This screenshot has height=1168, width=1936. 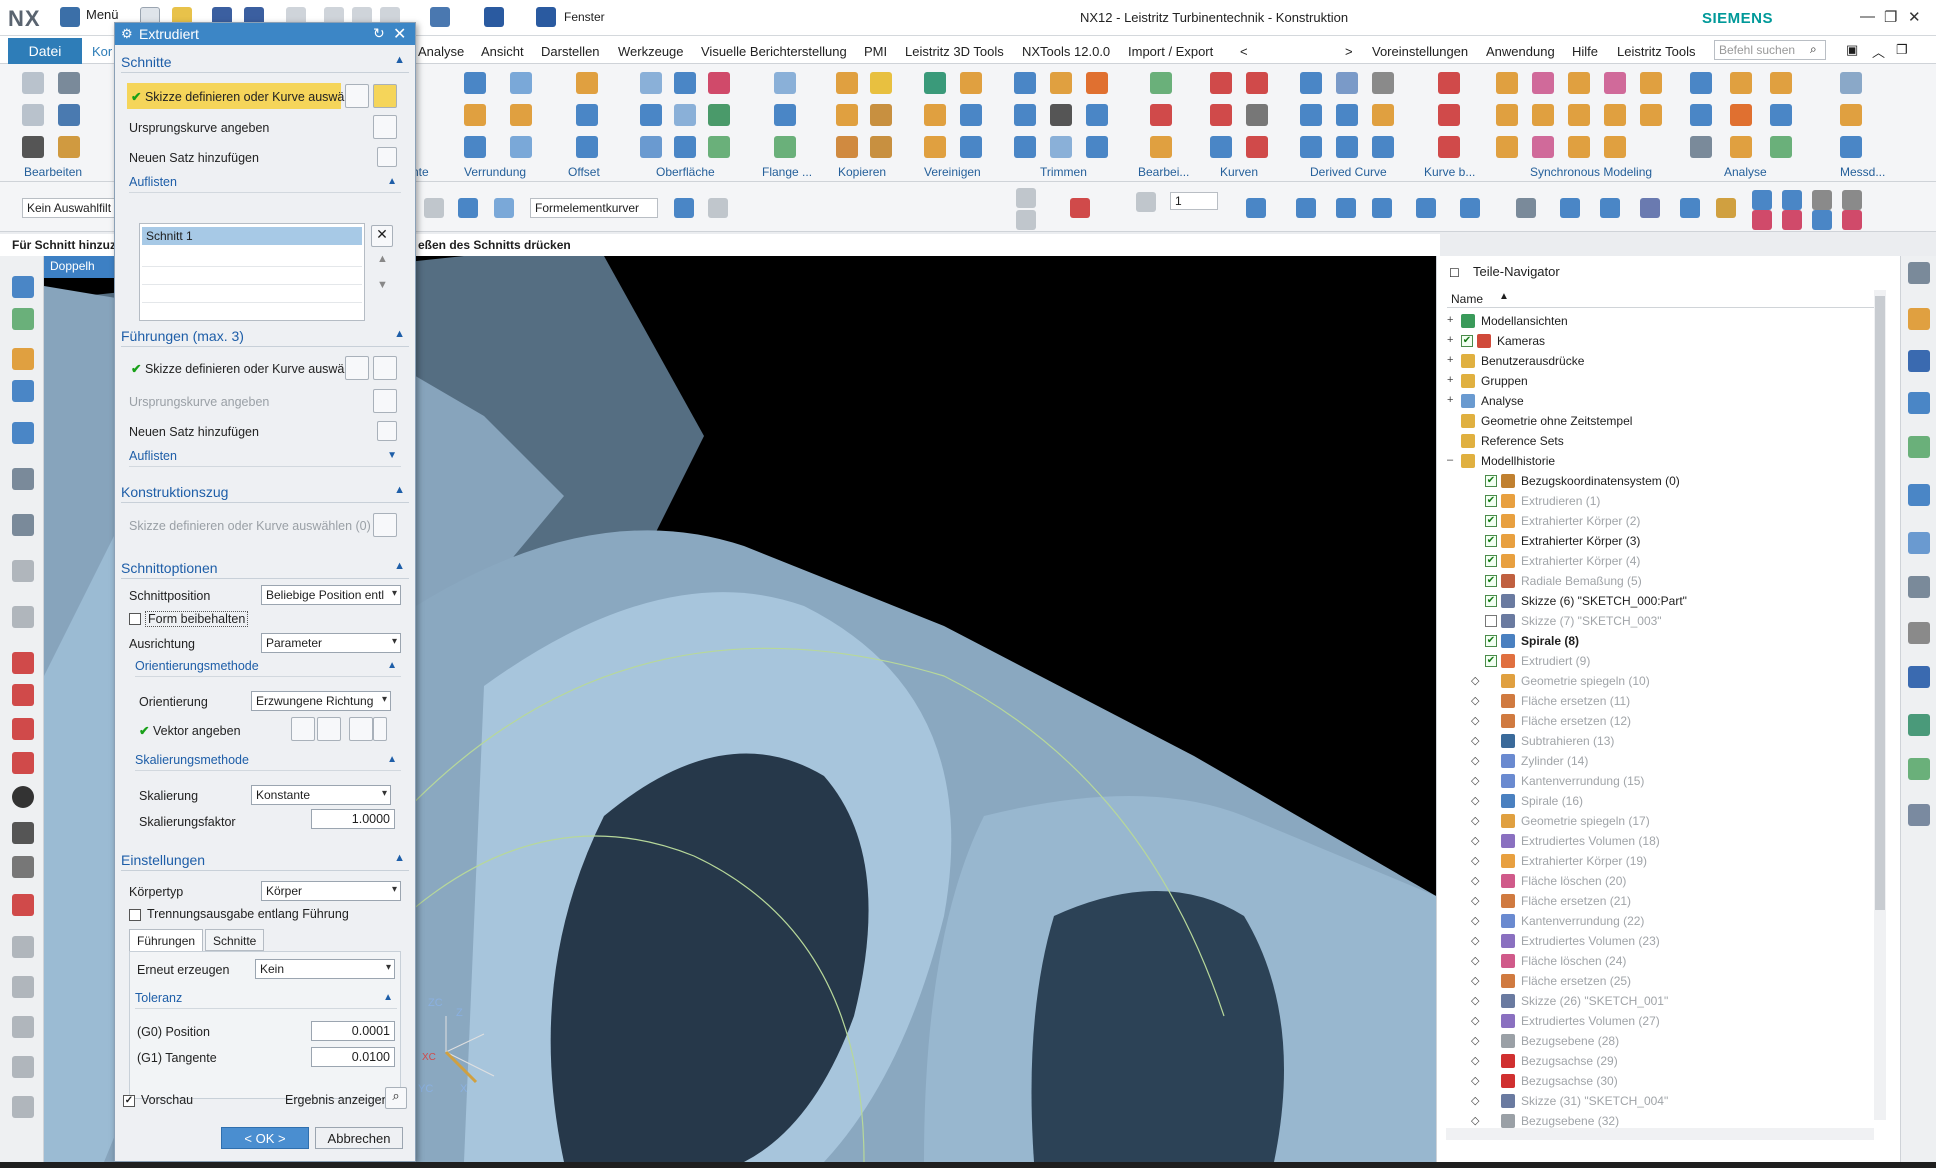 I want to click on curve-rule-combo: Formelementkurver, so click(x=594, y=208).